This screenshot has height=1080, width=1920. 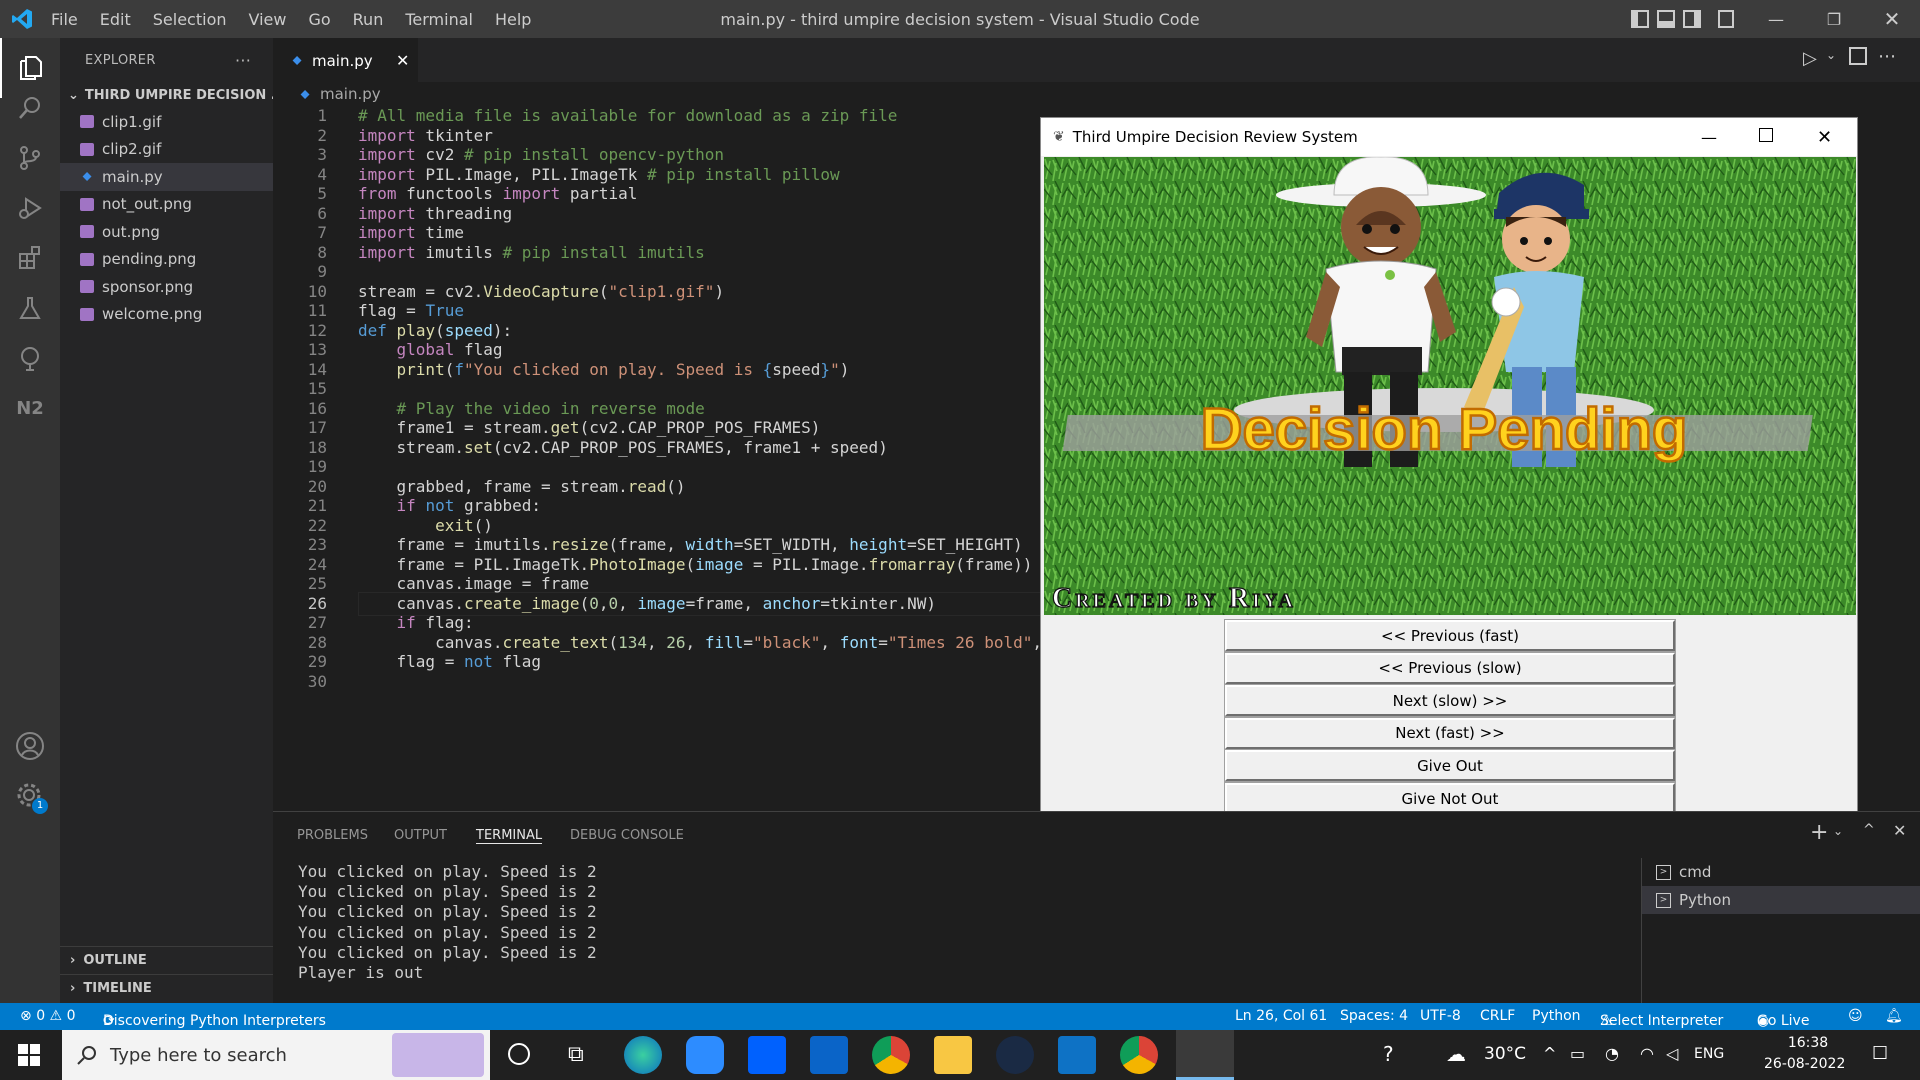 I want to click on code-token: font, so click(x=859, y=642).